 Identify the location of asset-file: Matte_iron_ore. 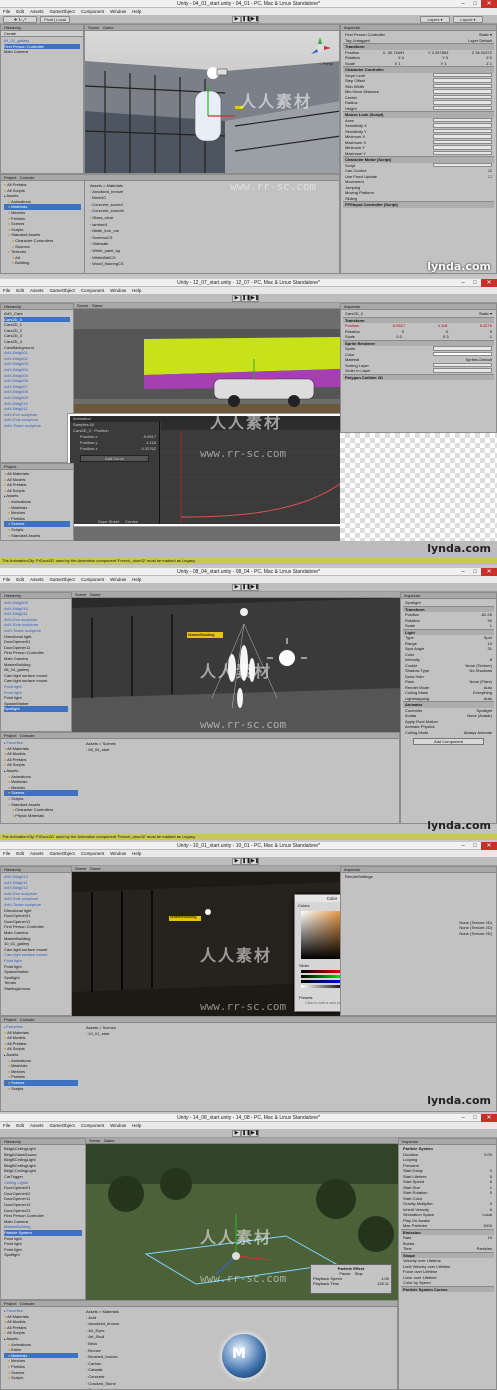
(212, 231).